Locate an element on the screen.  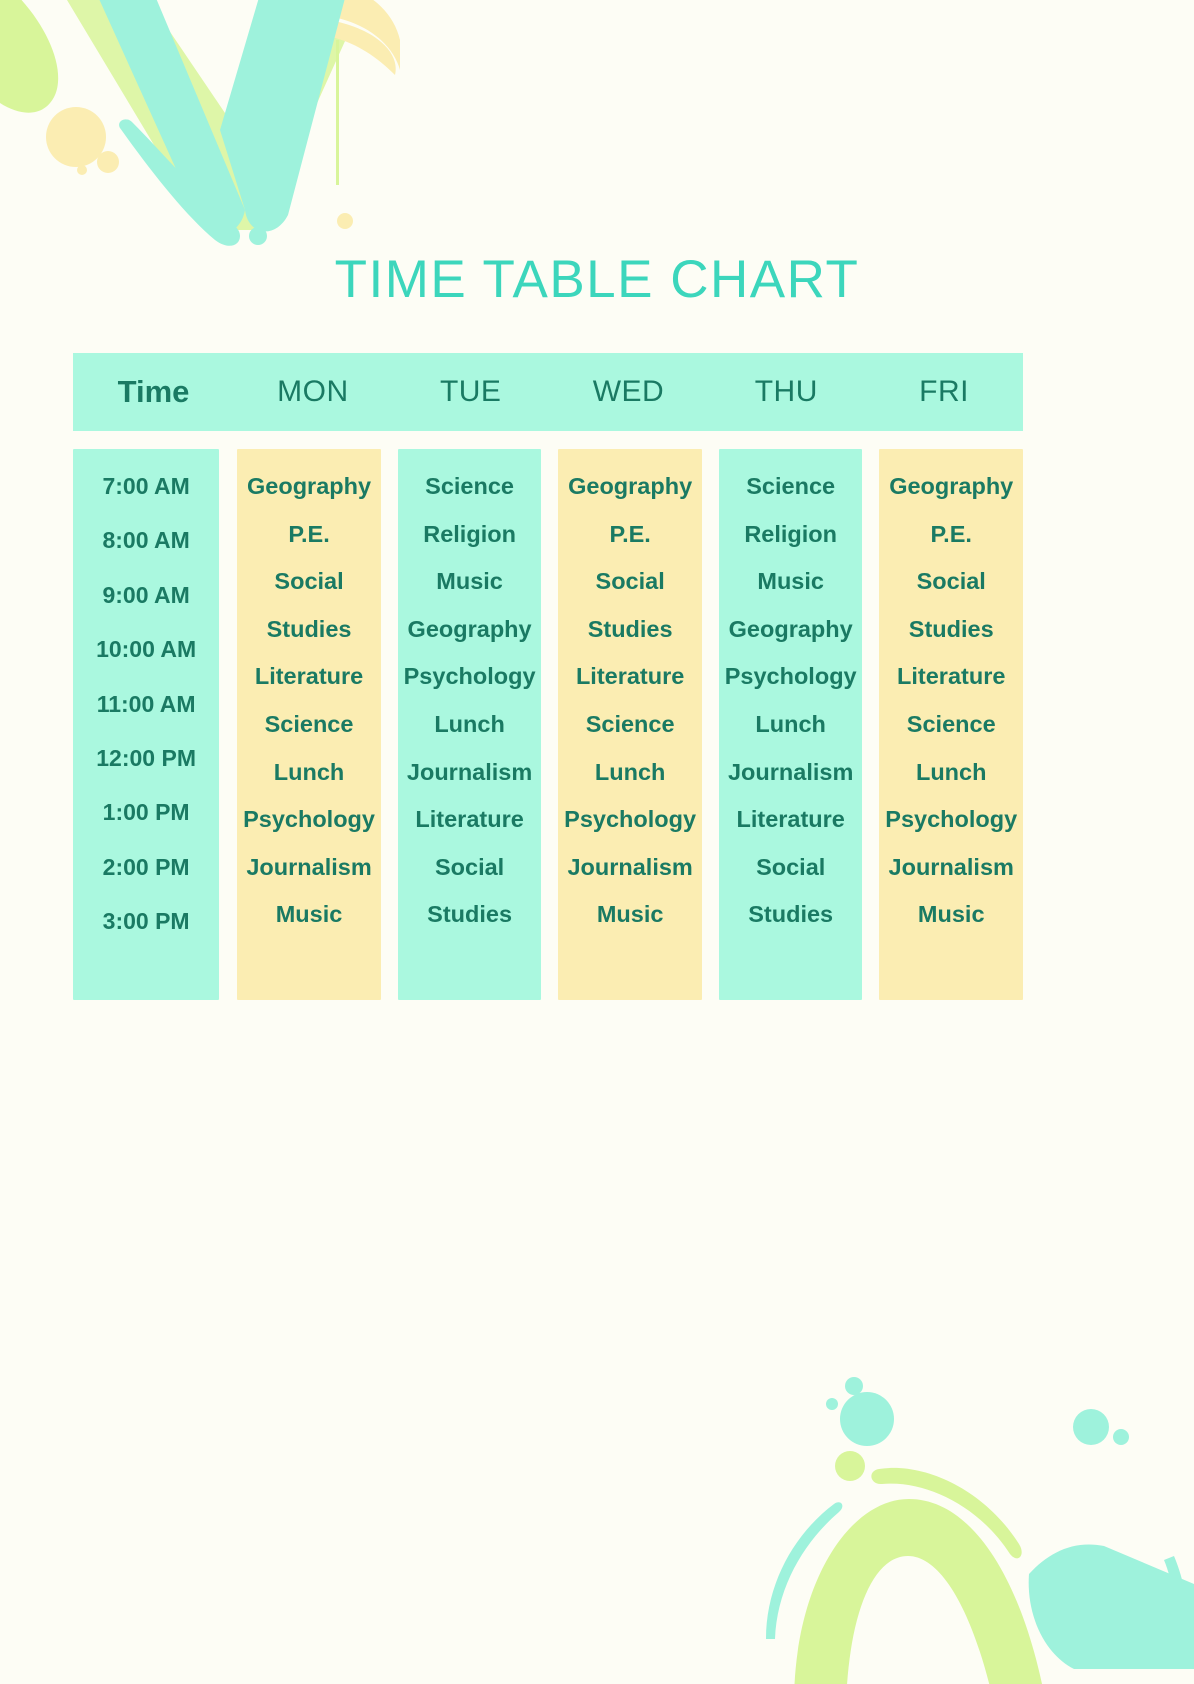
header-day-mon: MON is located at coordinates (313, 391).